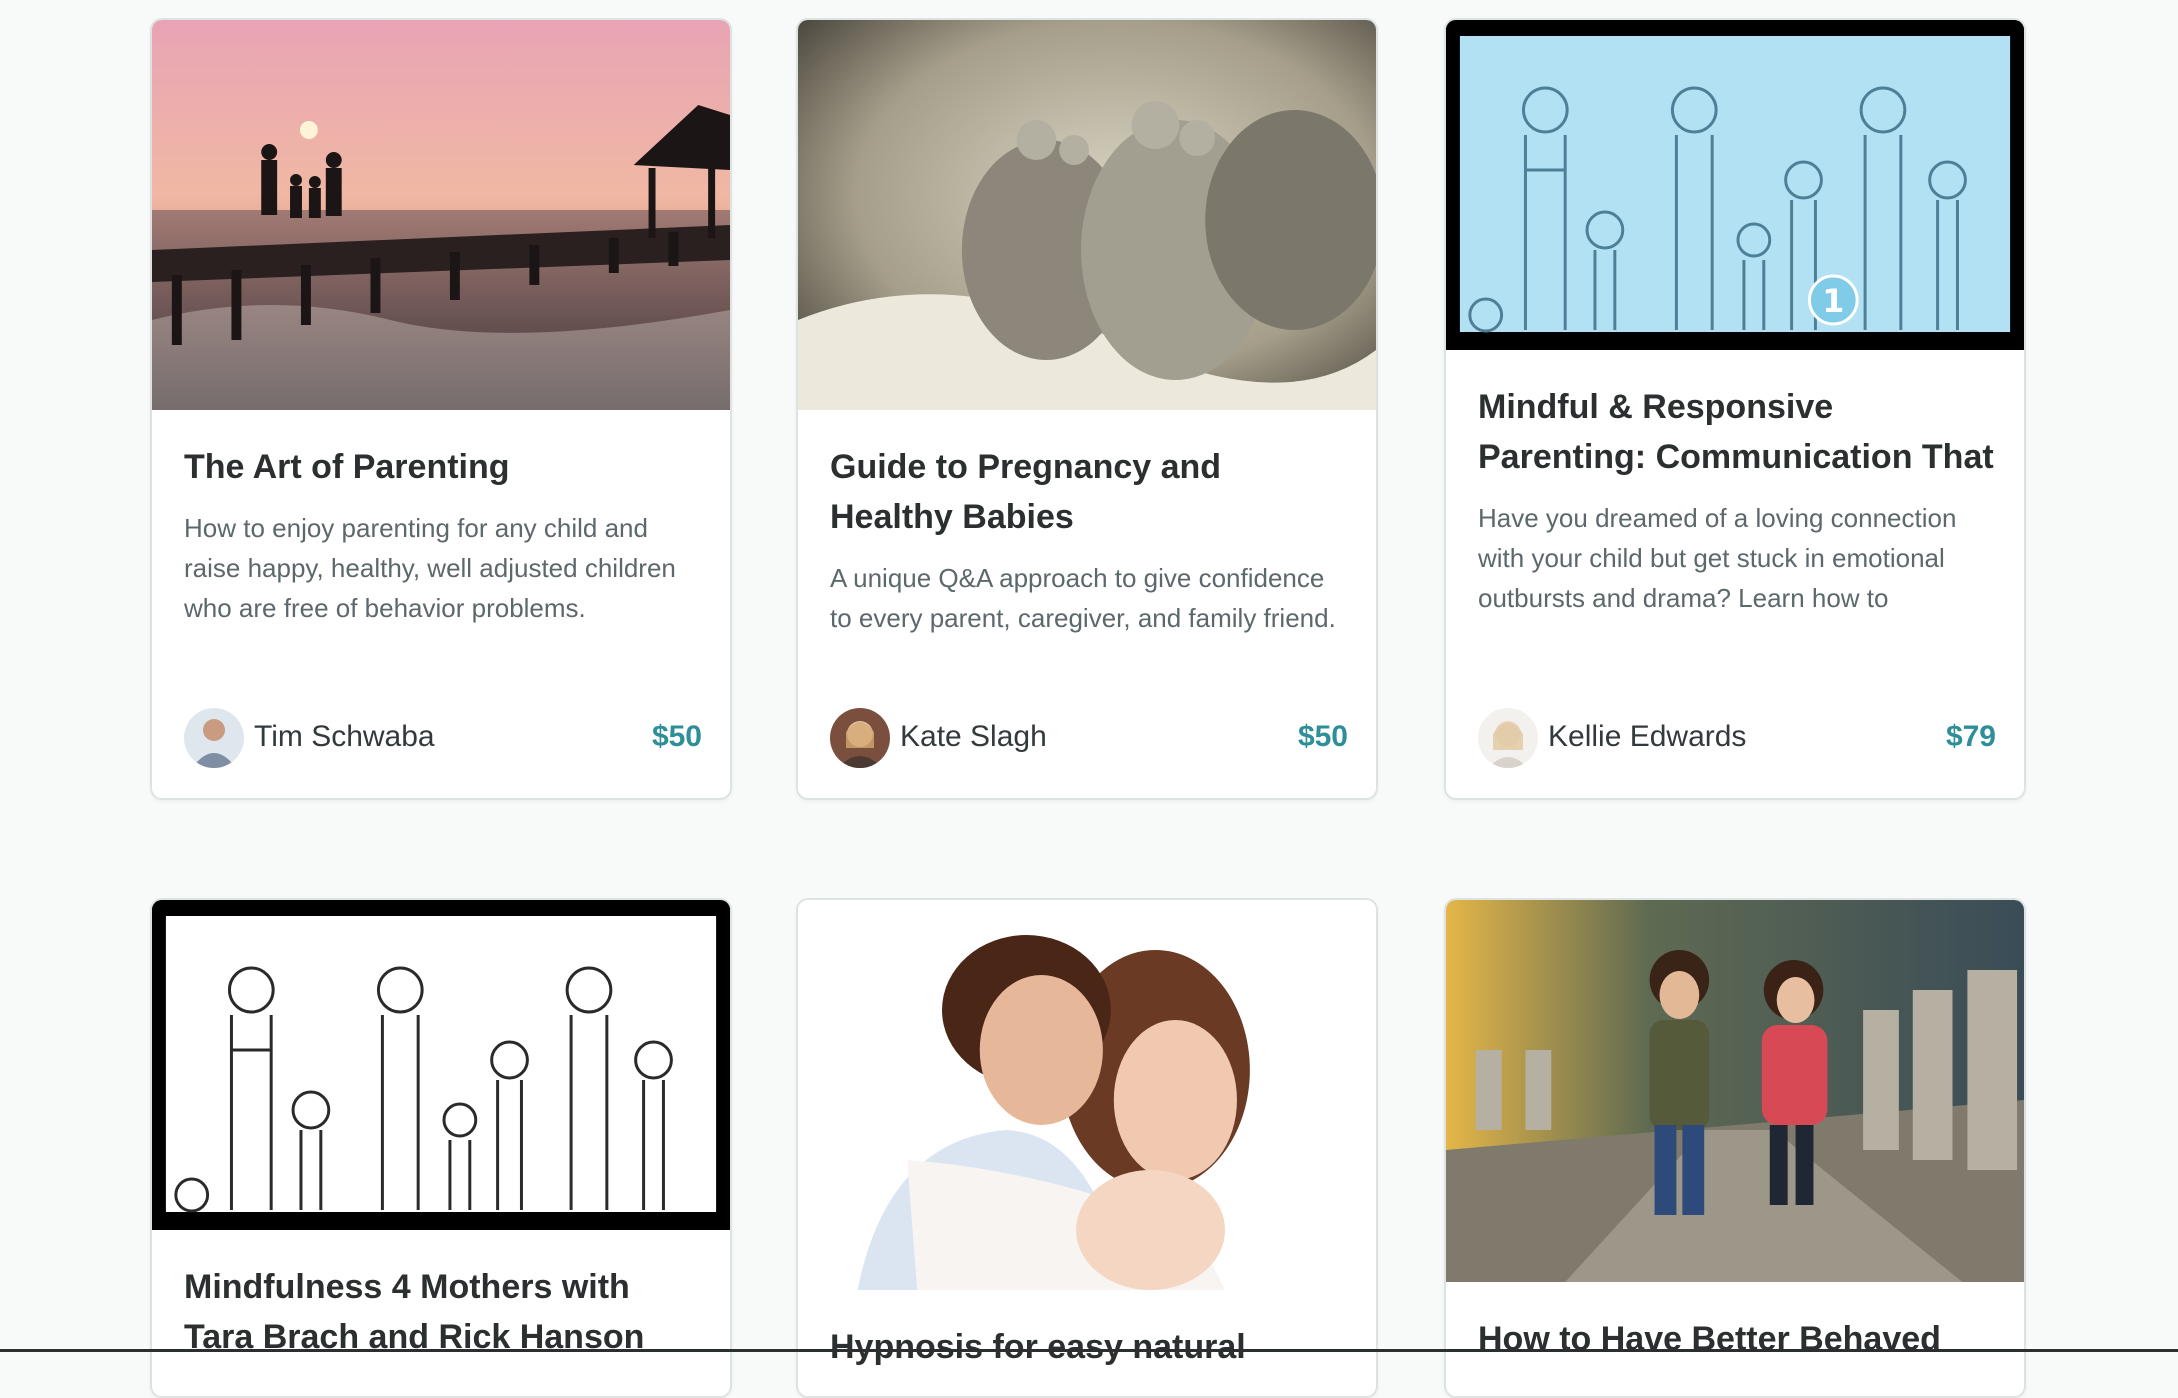 Image resolution: width=2178 pixels, height=1398 pixels. I want to click on course-card: How to Have Better Behaved, so click(1735, 1148).